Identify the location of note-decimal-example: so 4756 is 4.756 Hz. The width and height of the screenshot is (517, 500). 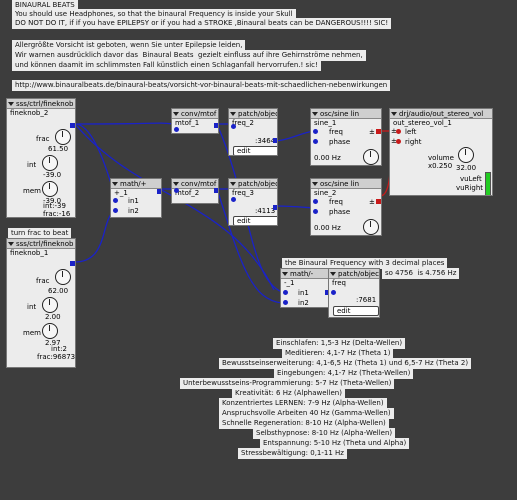
(421, 273).